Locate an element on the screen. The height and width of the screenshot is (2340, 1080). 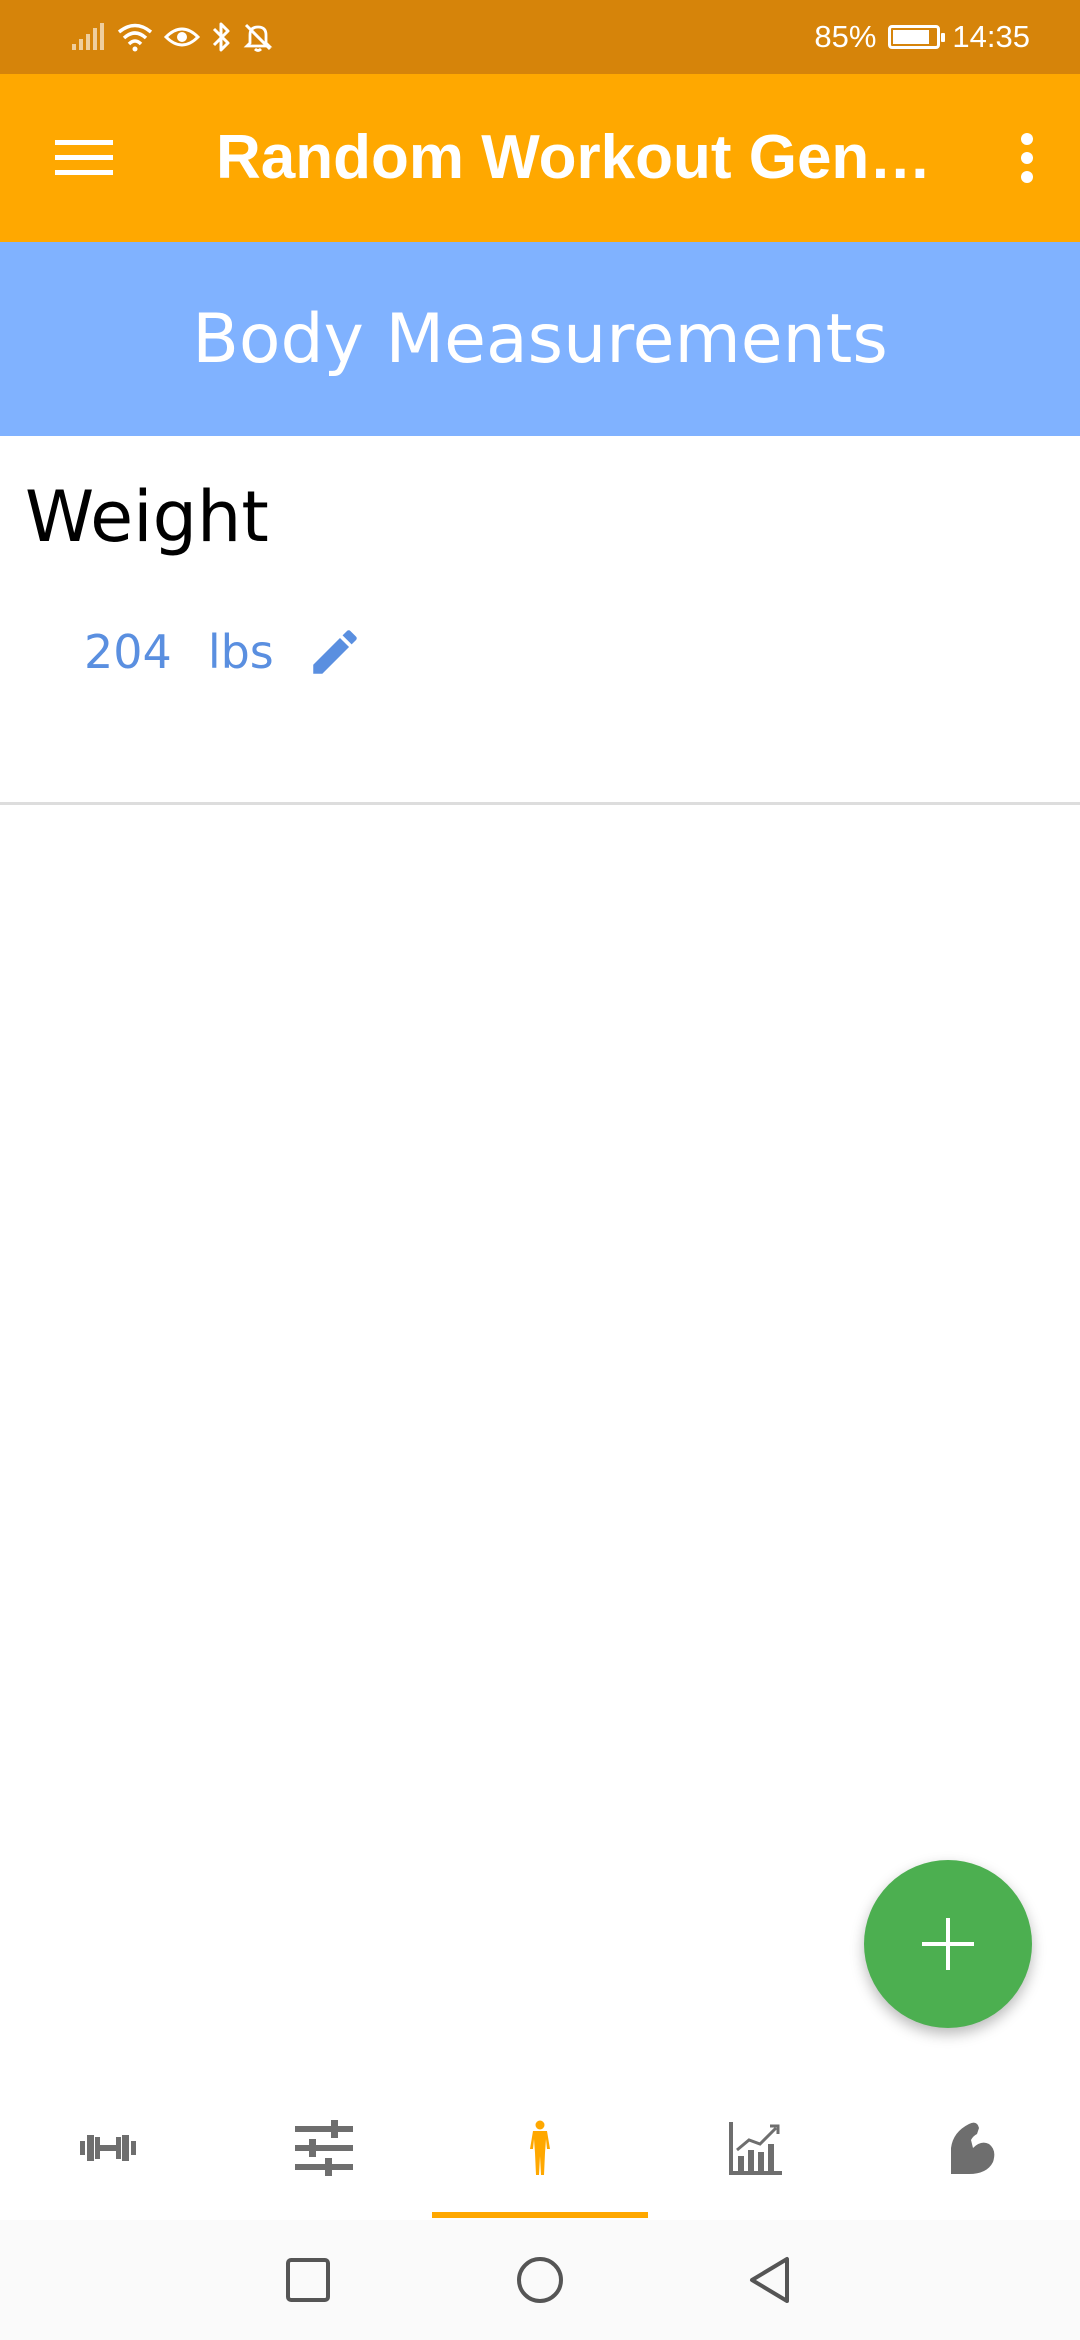
flexed-arm-icon is located at coordinates (973, 2148).